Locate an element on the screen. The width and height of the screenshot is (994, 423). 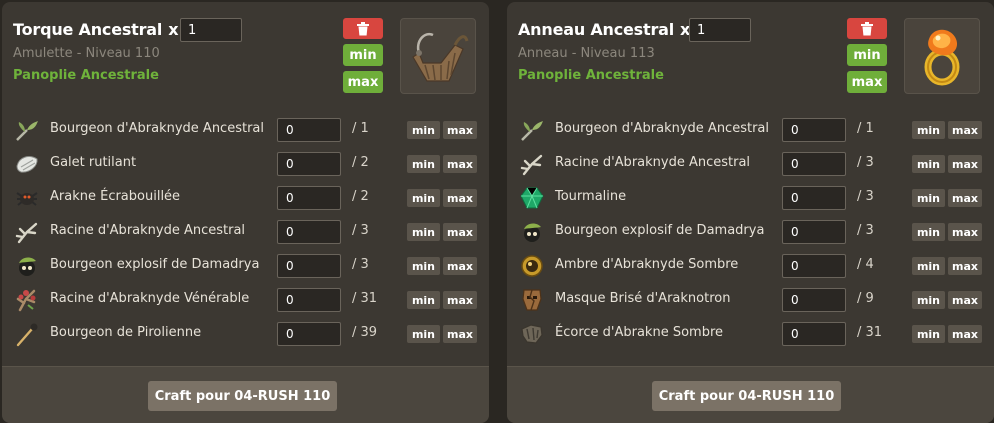
resource-row: Ambre d'Abraknyde Sombre / 4 min max is located at coordinates (750, 266).